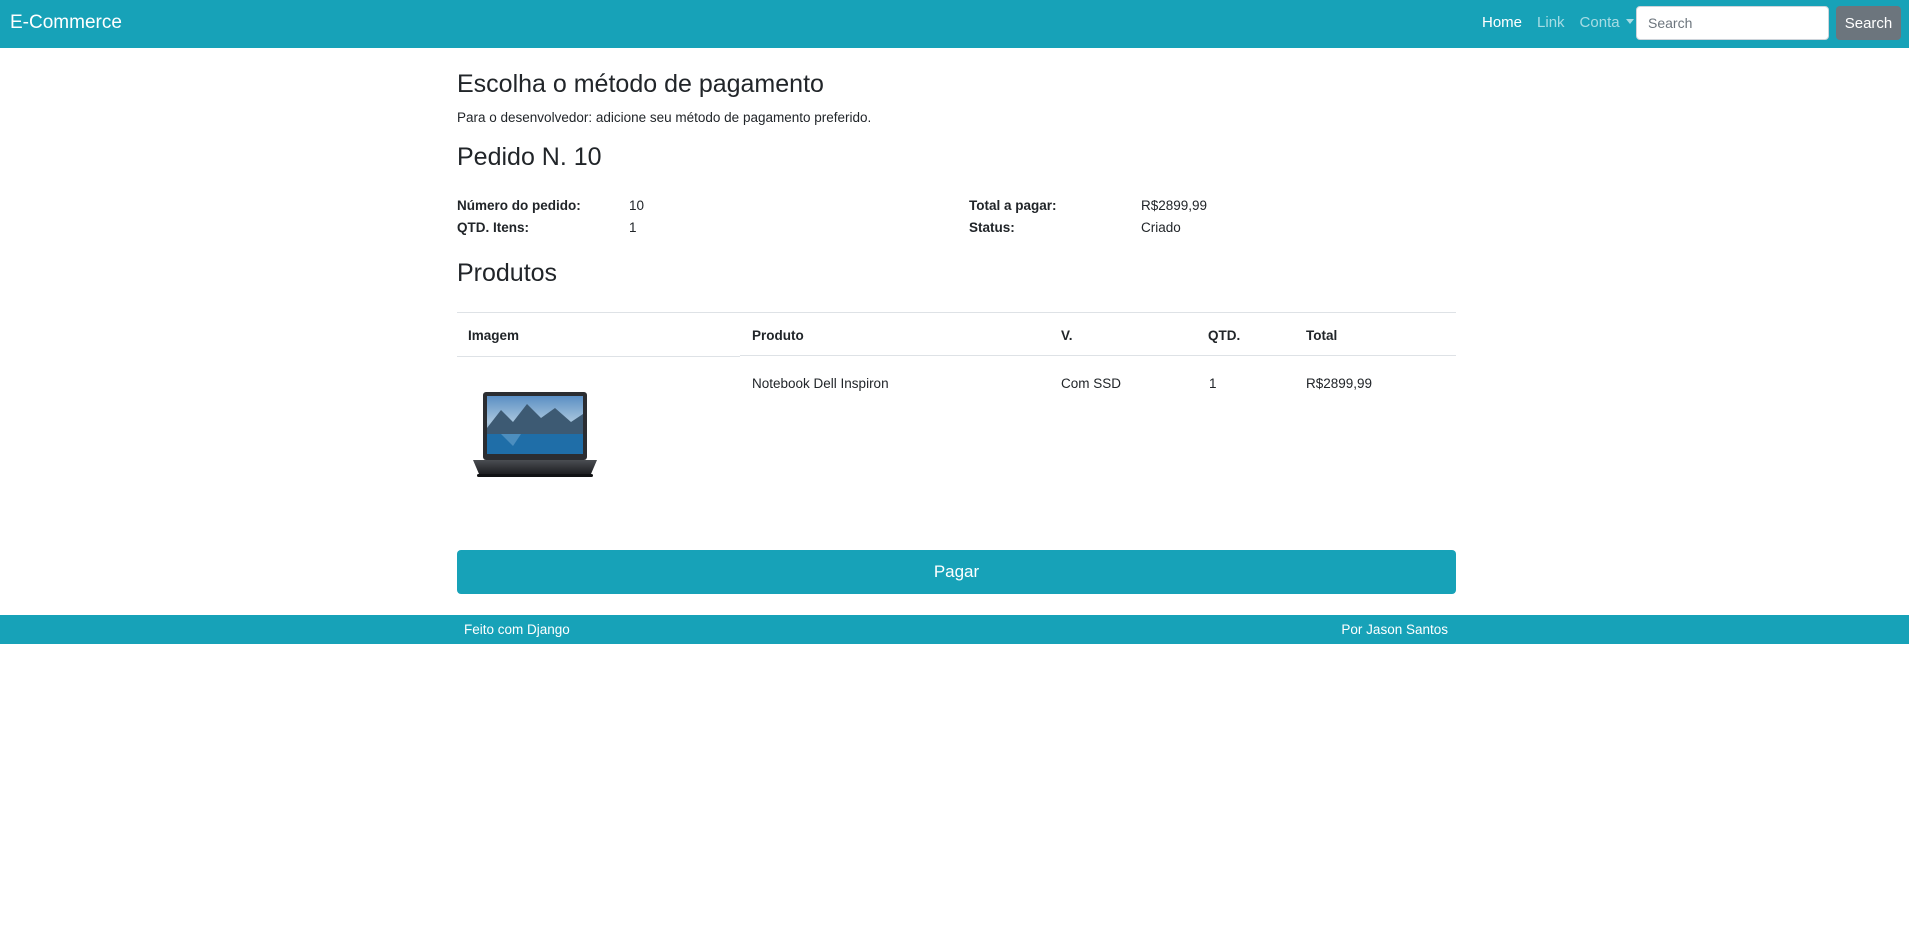  What do you see at coordinates (956, 572) in the screenshot?
I see `pay-button: Pagar` at bounding box center [956, 572].